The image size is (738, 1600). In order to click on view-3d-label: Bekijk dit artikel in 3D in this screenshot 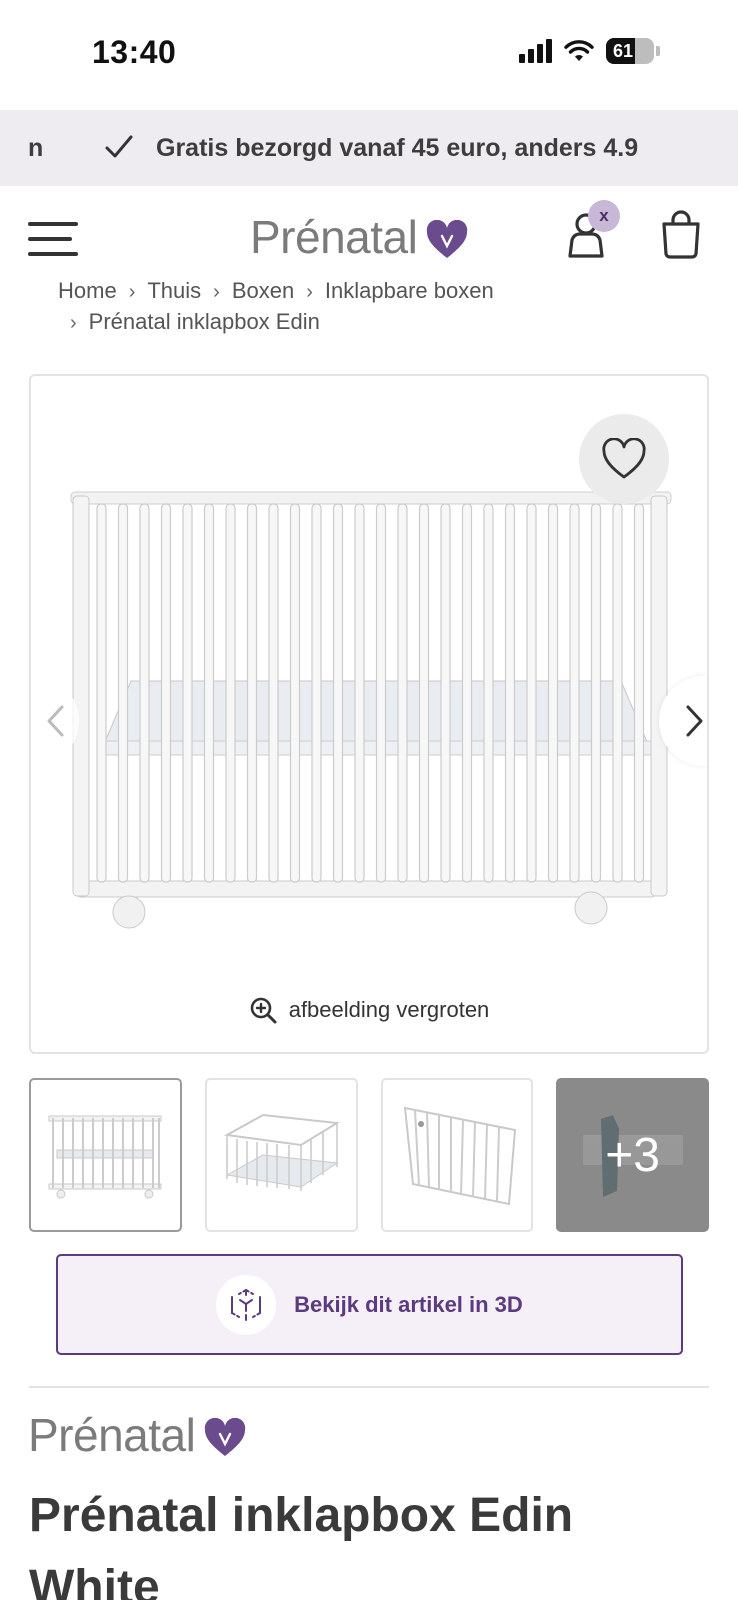, I will do `click(408, 1304)`.